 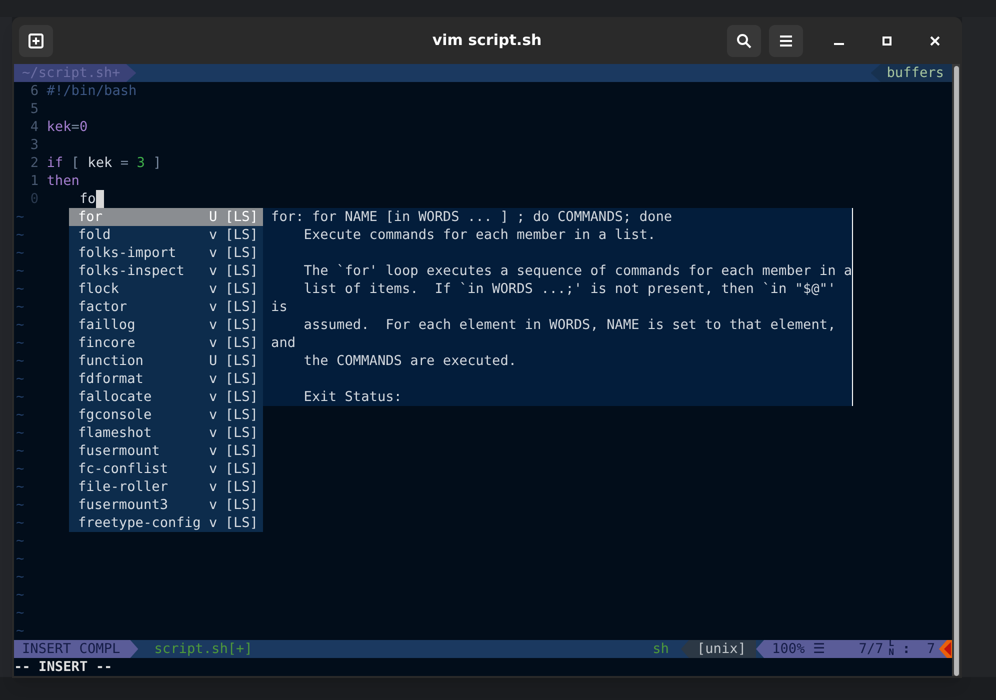 What do you see at coordinates (283, 343) in the screenshot?
I see `documentation-text: and` at bounding box center [283, 343].